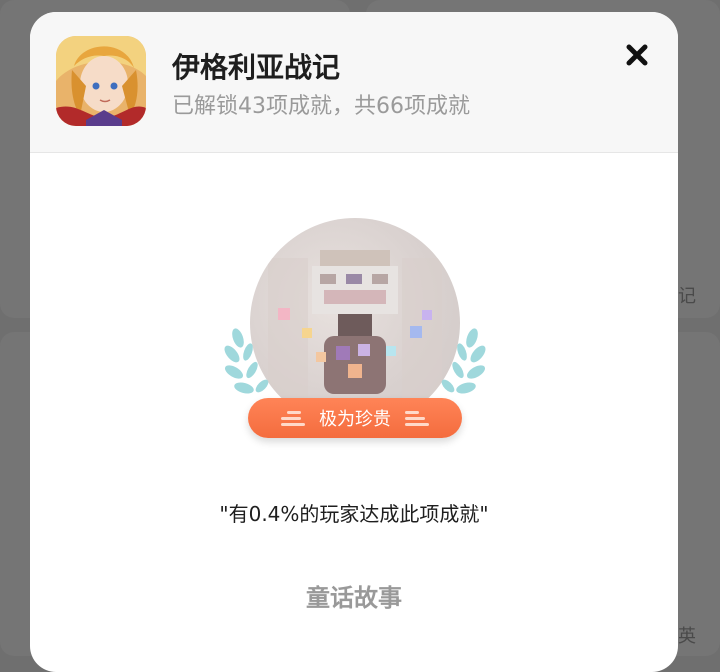  I want to click on achievement-name: 童话故事, so click(354, 598).